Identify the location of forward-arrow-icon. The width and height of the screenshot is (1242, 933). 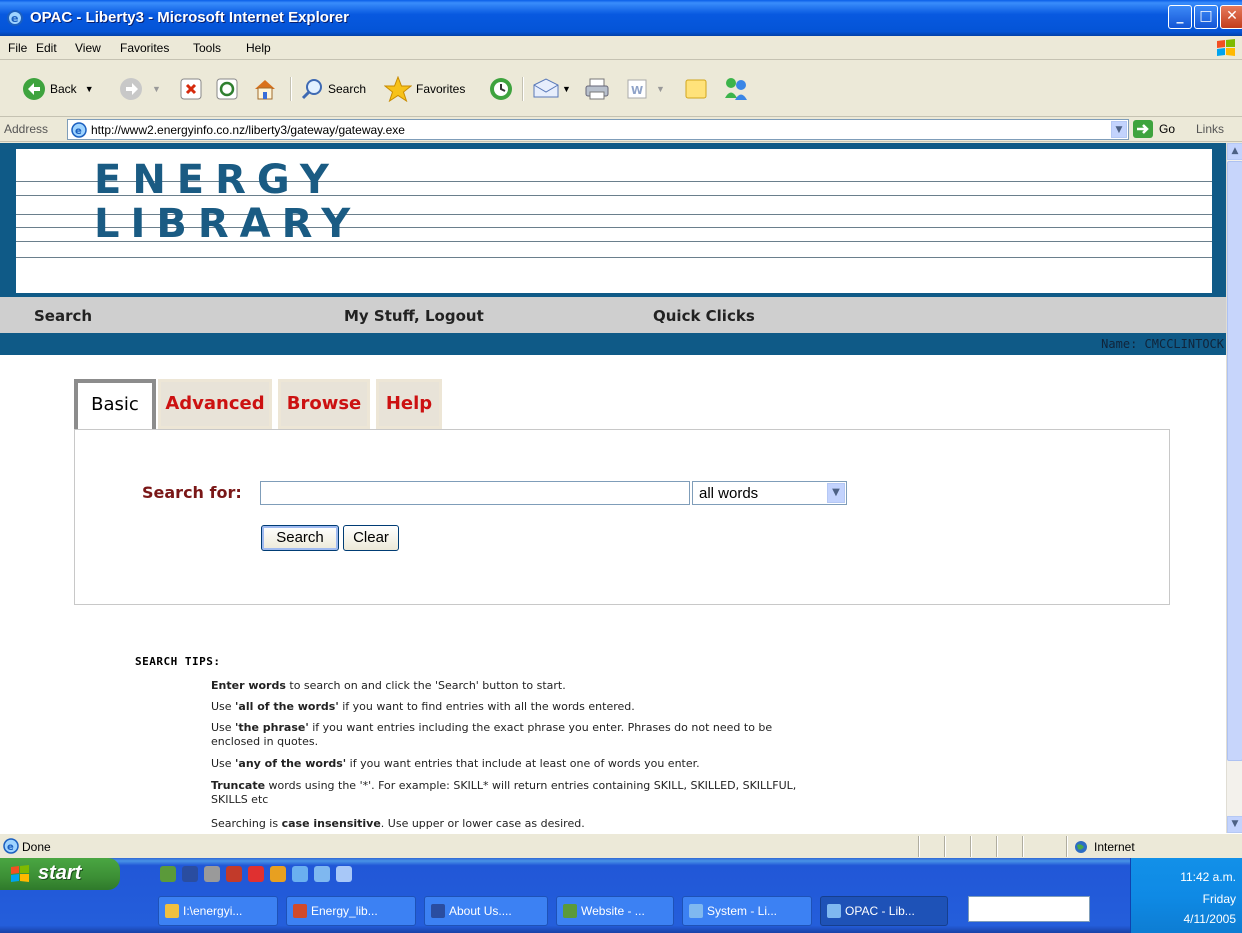
(131, 89).